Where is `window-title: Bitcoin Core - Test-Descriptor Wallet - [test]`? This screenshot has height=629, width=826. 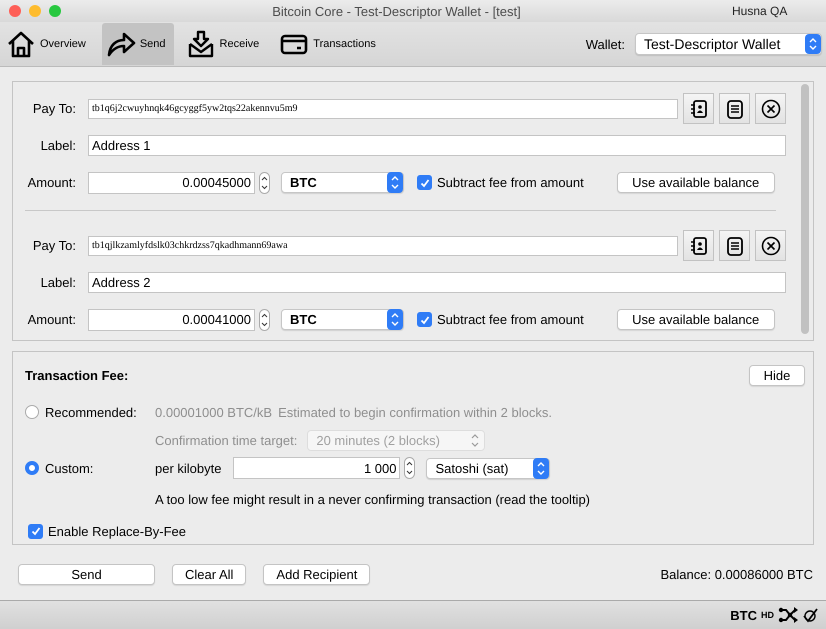
window-title: Bitcoin Core - Test-Descriptor Wallet - [test] is located at coordinates (396, 11).